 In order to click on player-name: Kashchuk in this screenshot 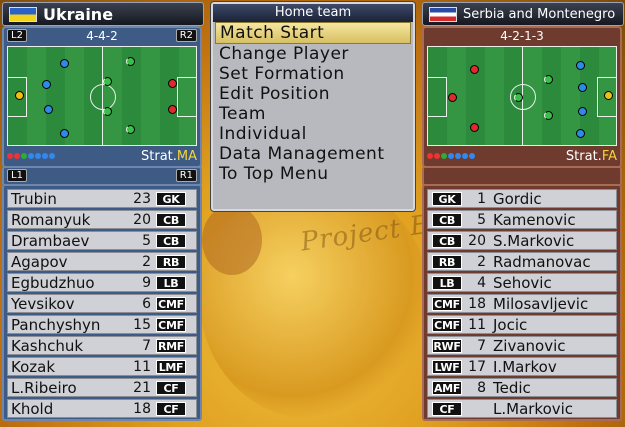, I will do `click(47, 345)`.